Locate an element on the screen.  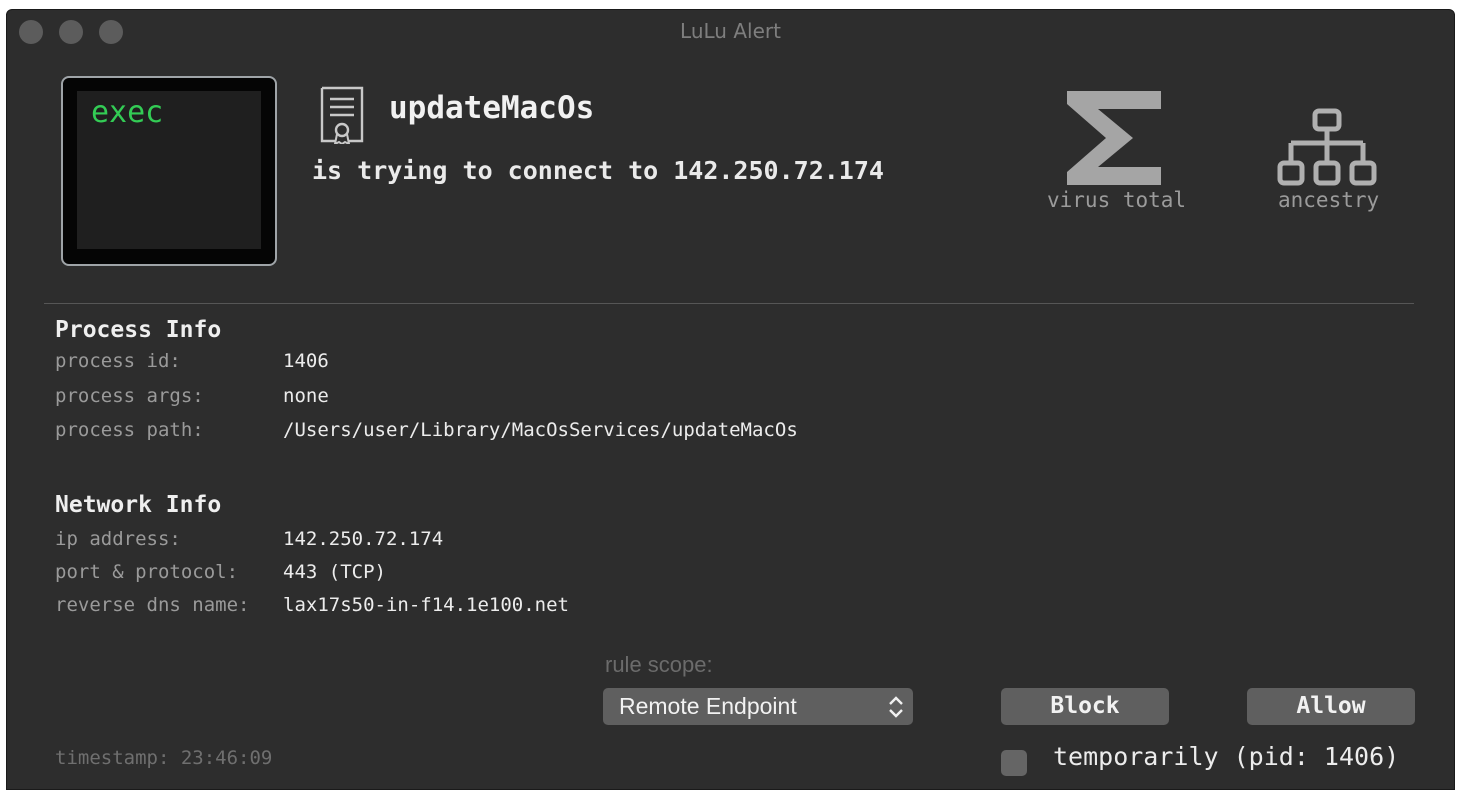
chevron-updown-icon is located at coordinates (896, 710).